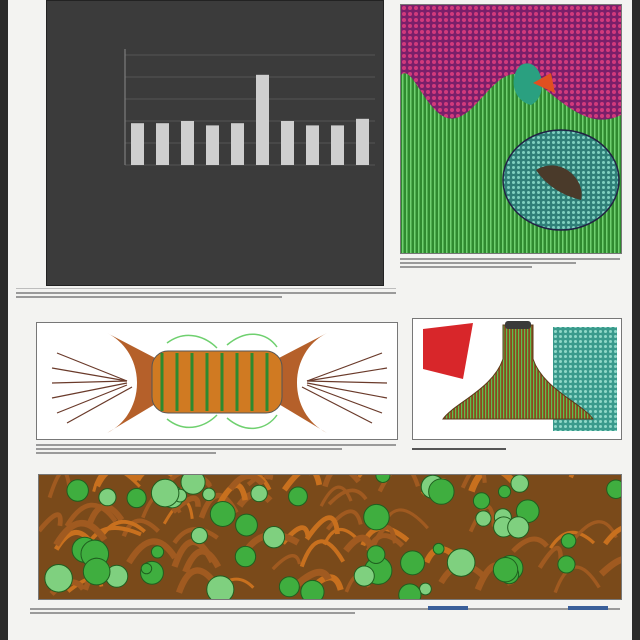 This screenshot has height=640, width=640. I want to click on figure-top-right, so click(511, 129).